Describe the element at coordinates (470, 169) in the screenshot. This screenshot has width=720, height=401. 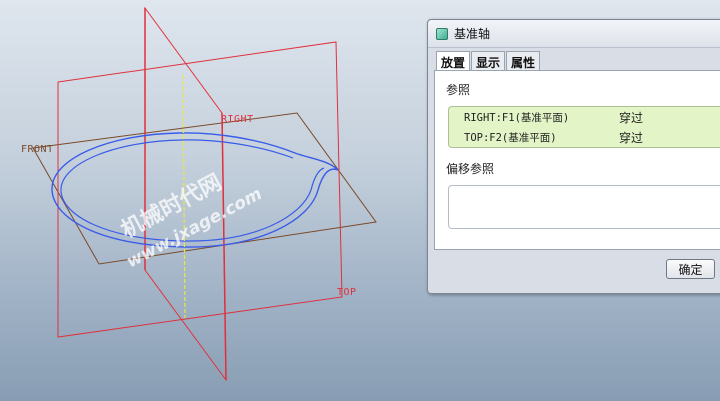
I see `offset-references-label: 偏移参照` at that location.